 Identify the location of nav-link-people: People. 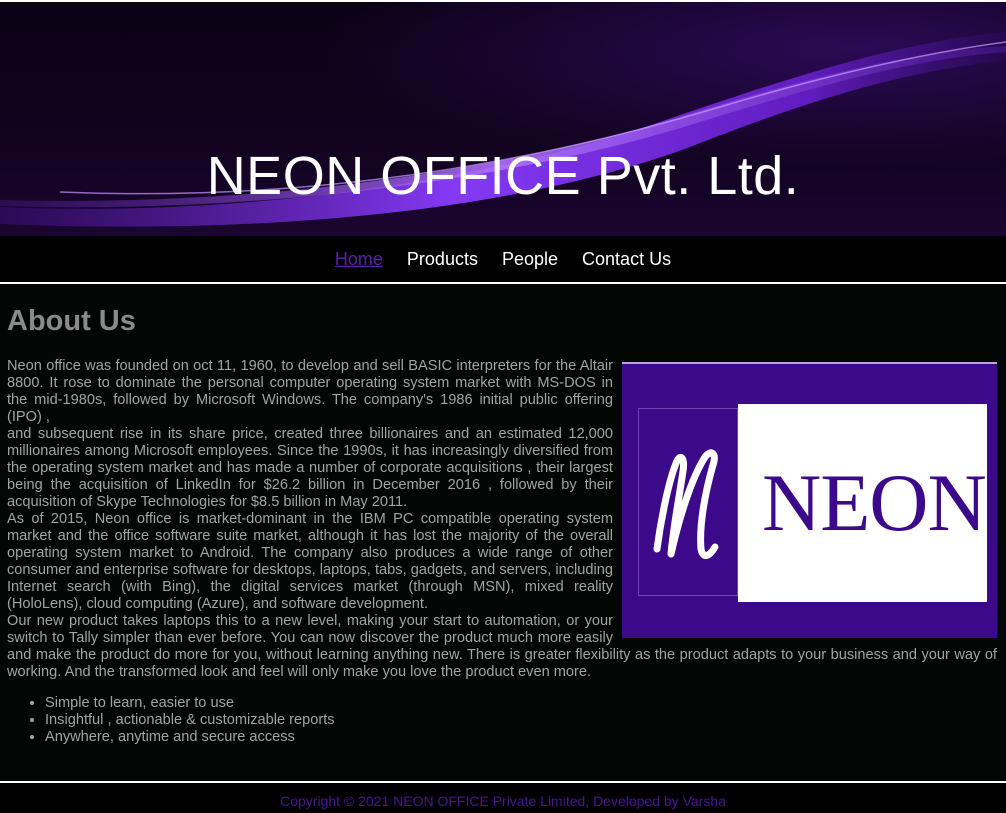
(530, 259).